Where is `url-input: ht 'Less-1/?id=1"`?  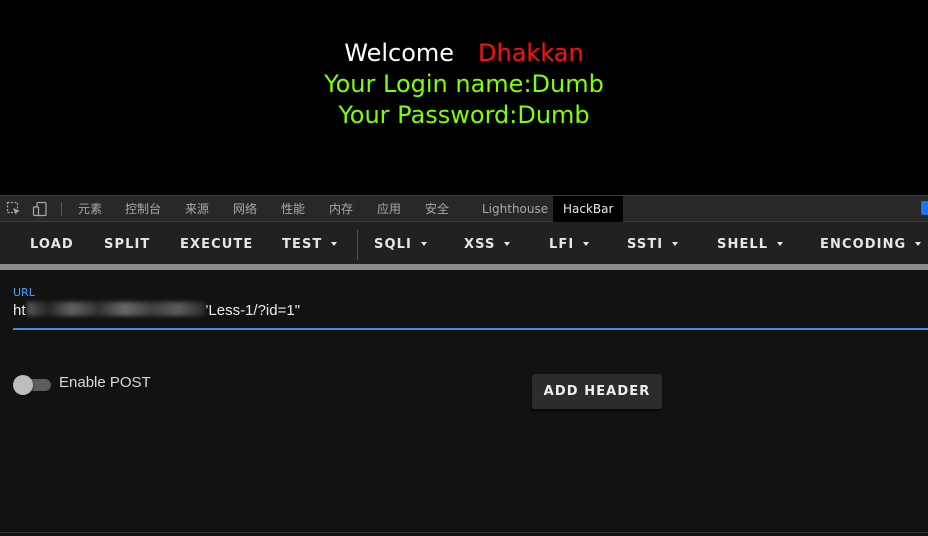 url-input: ht 'Less-1/?id=1" is located at coordinates (156, 310).